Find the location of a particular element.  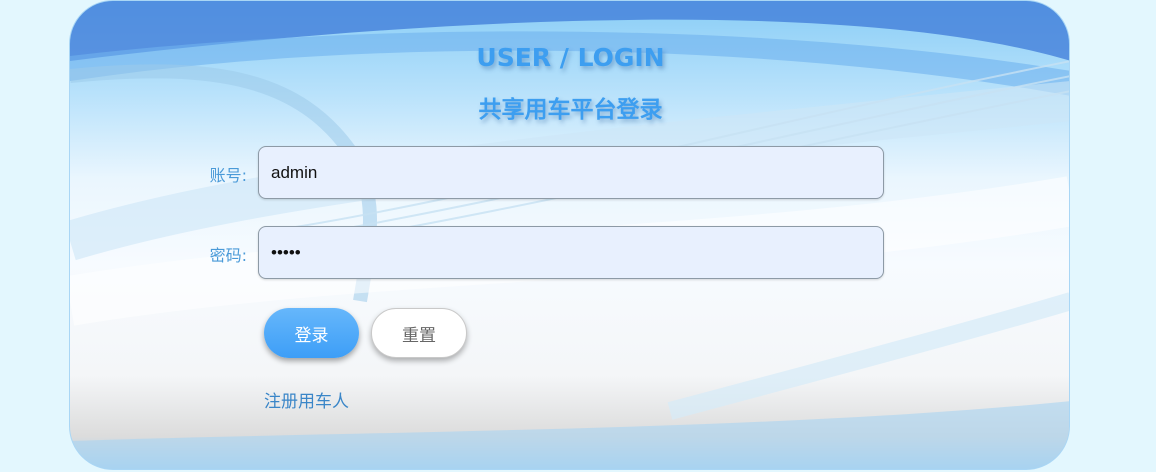

reset-button: 重置 is located at coordinates (419, 333).